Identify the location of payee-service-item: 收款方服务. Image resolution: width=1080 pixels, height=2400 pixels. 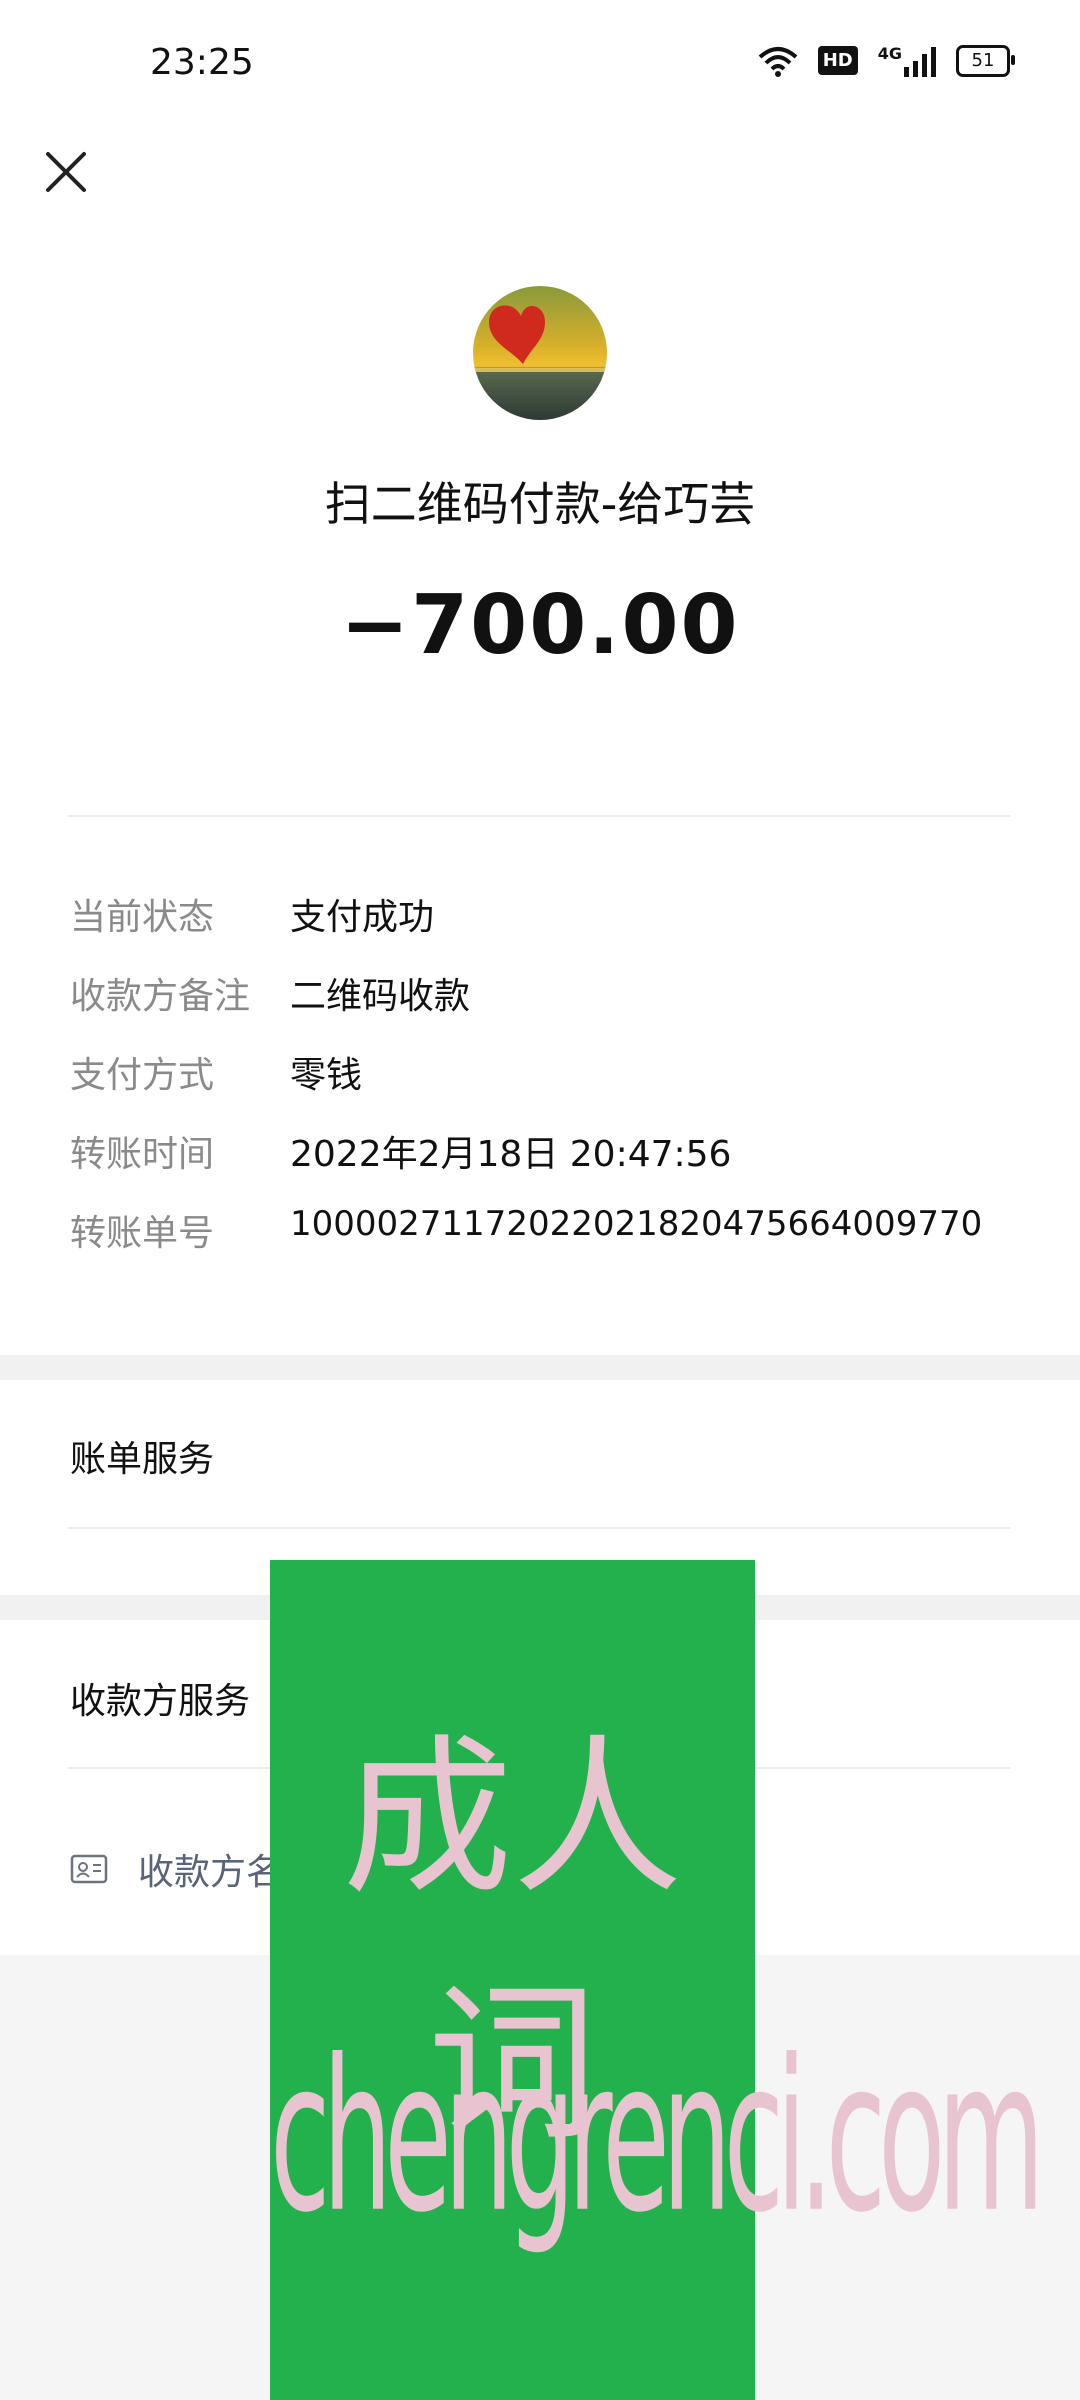
(160, 1698).